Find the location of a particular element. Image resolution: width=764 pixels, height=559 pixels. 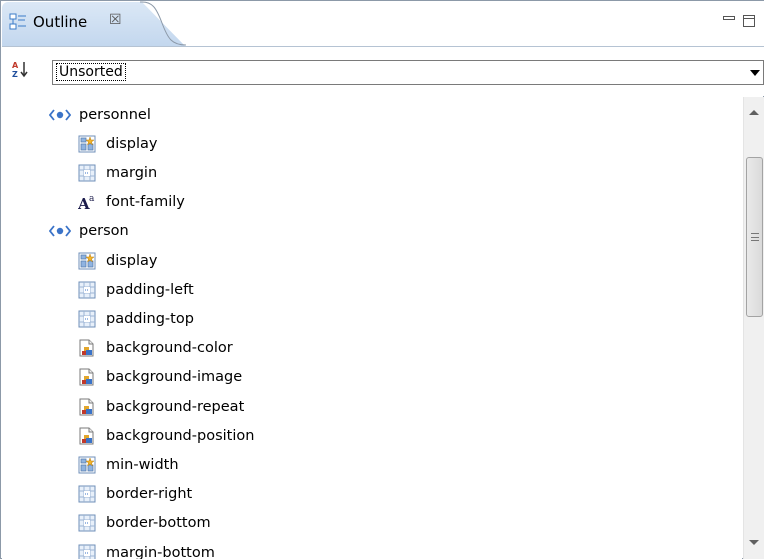

tree-item: padding-top is located at coordinates (136, 318).